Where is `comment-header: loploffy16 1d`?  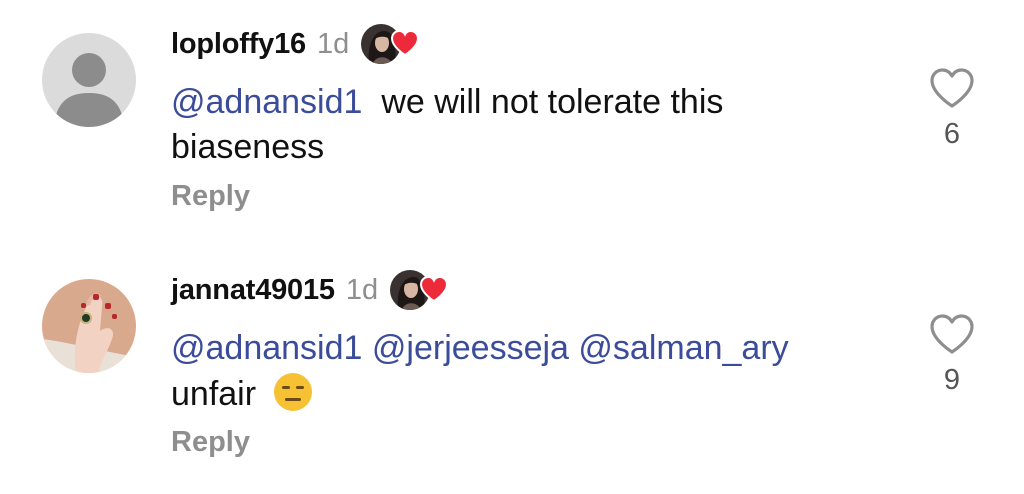
comment-header: loploffy16 1d is located at coordinates (295, 44).